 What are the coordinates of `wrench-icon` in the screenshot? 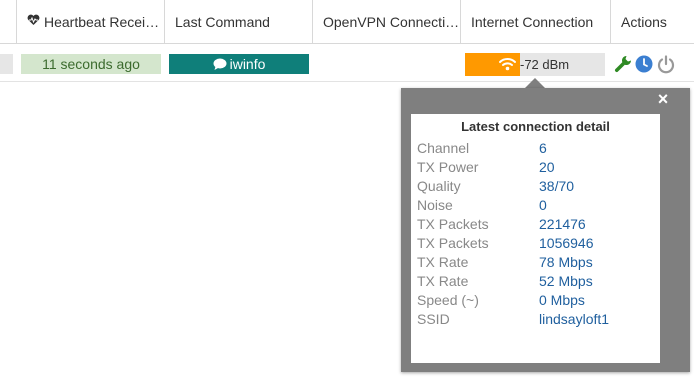 It's located at (623, 66).